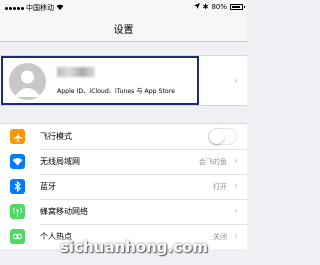 This screenshot has width=320, height=265. Describe the element at coordinates (134, 247) in the screenshot. I see `watermark-text: sichuanhong.com` at that location.